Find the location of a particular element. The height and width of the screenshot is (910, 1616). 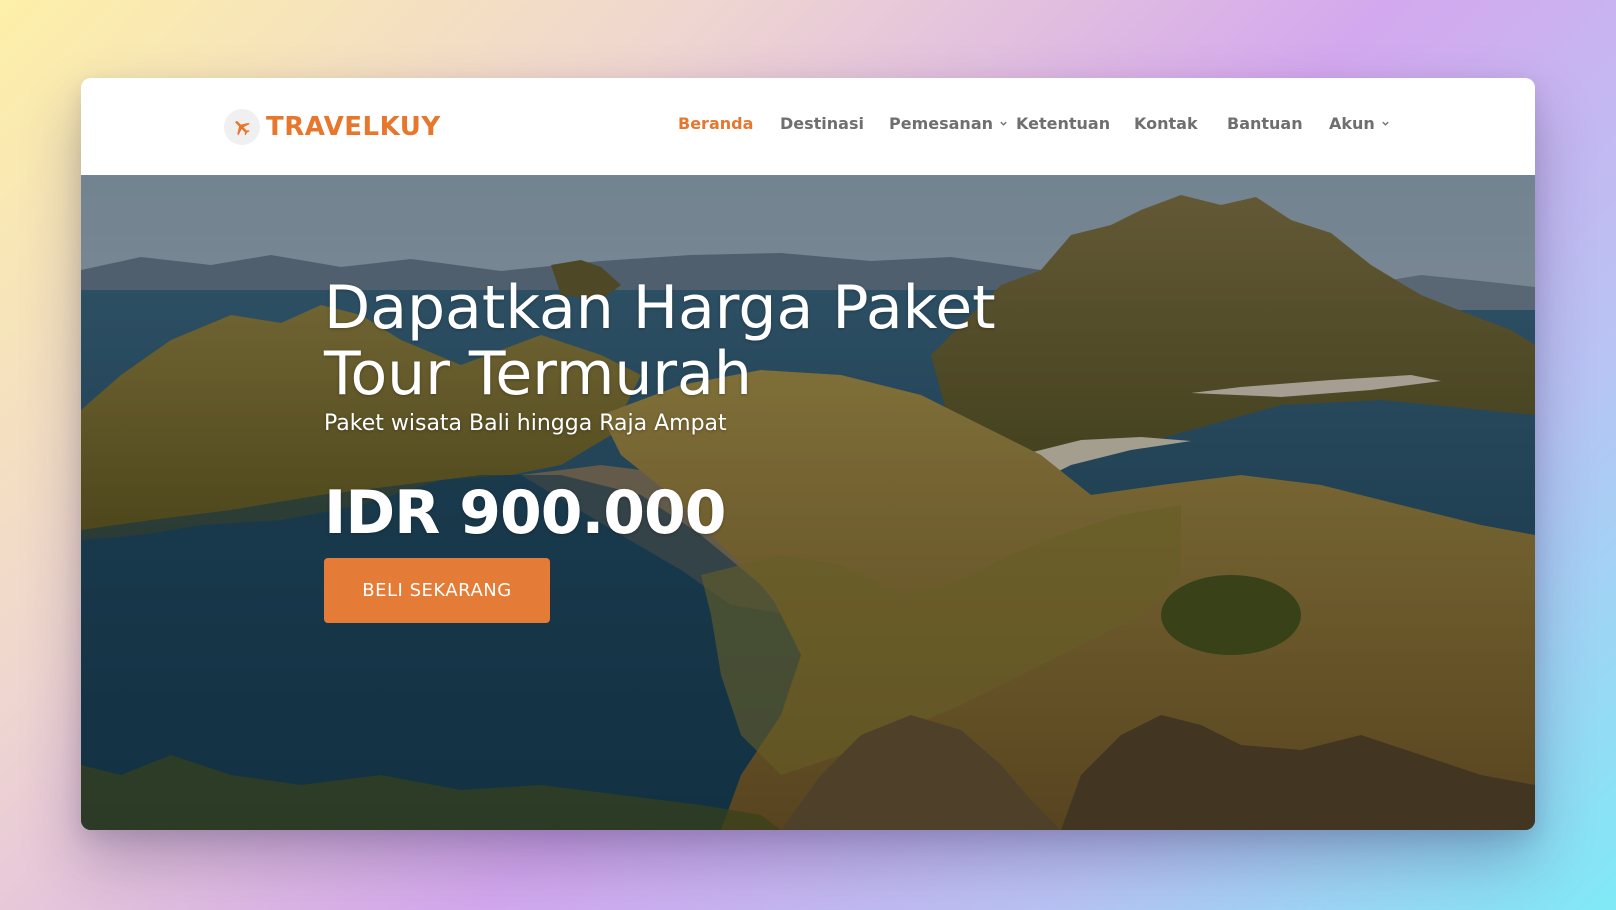

nav-item-beranda: Beranda is located at coordinates (715, 123).